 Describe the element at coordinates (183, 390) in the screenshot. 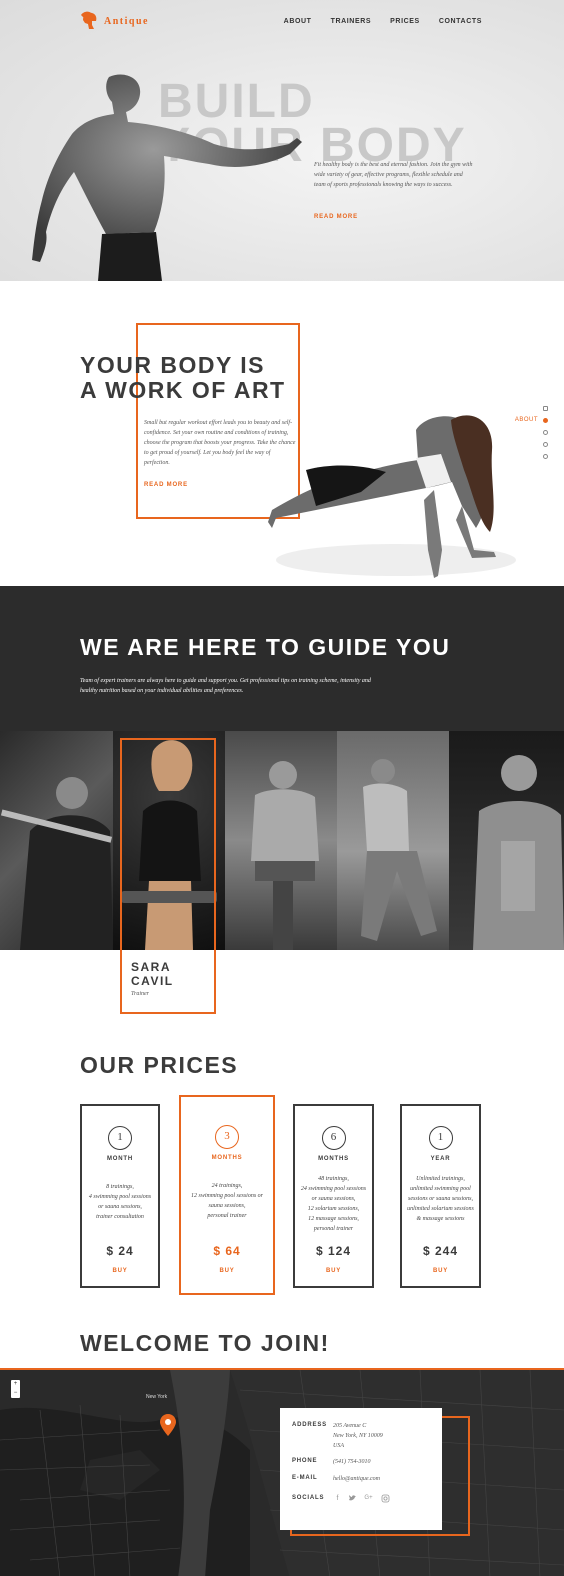

I see `about-title-line2: A WORK OF ART` at that location.